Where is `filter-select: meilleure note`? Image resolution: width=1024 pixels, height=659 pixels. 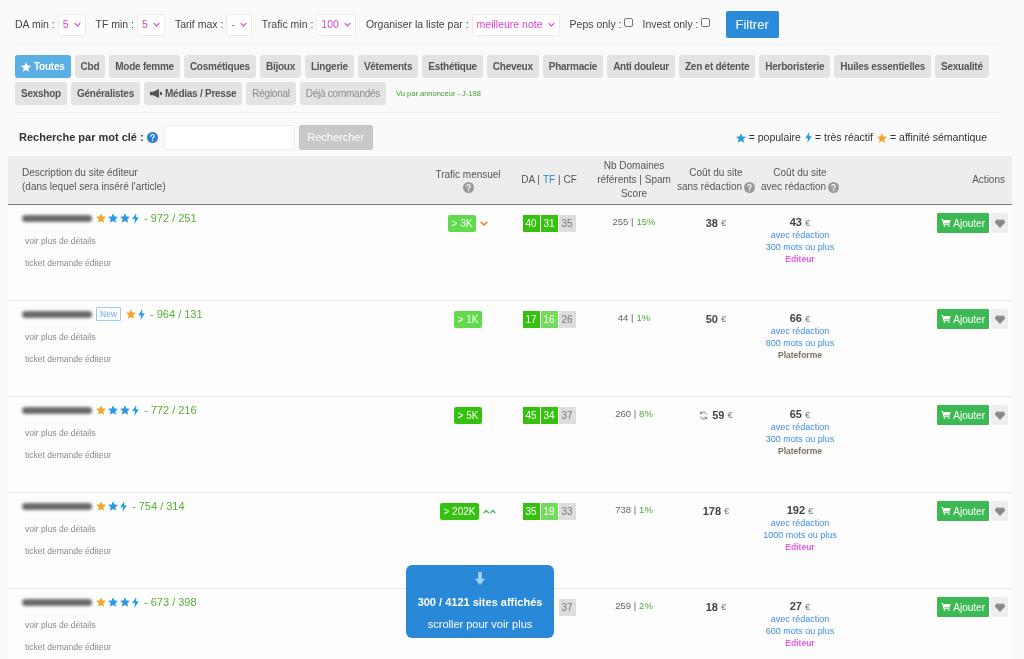
filter-select: meilleure note is located at coordinates (515, 24).